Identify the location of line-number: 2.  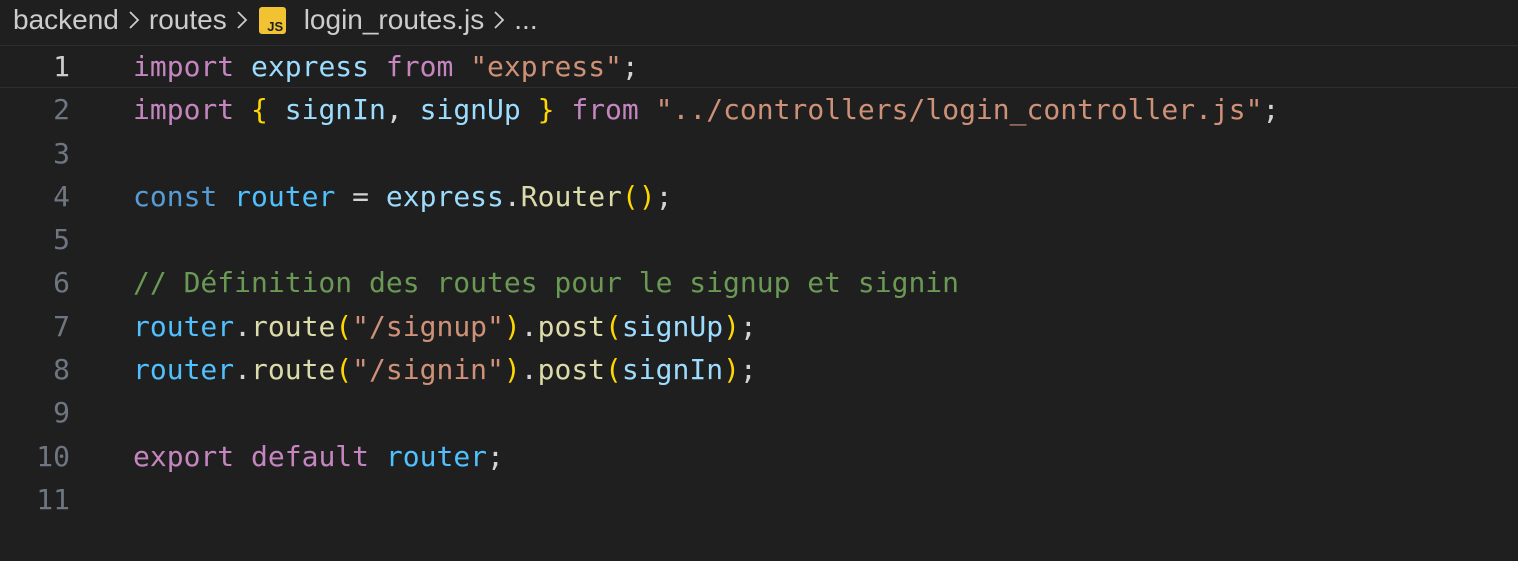
(61, 110).